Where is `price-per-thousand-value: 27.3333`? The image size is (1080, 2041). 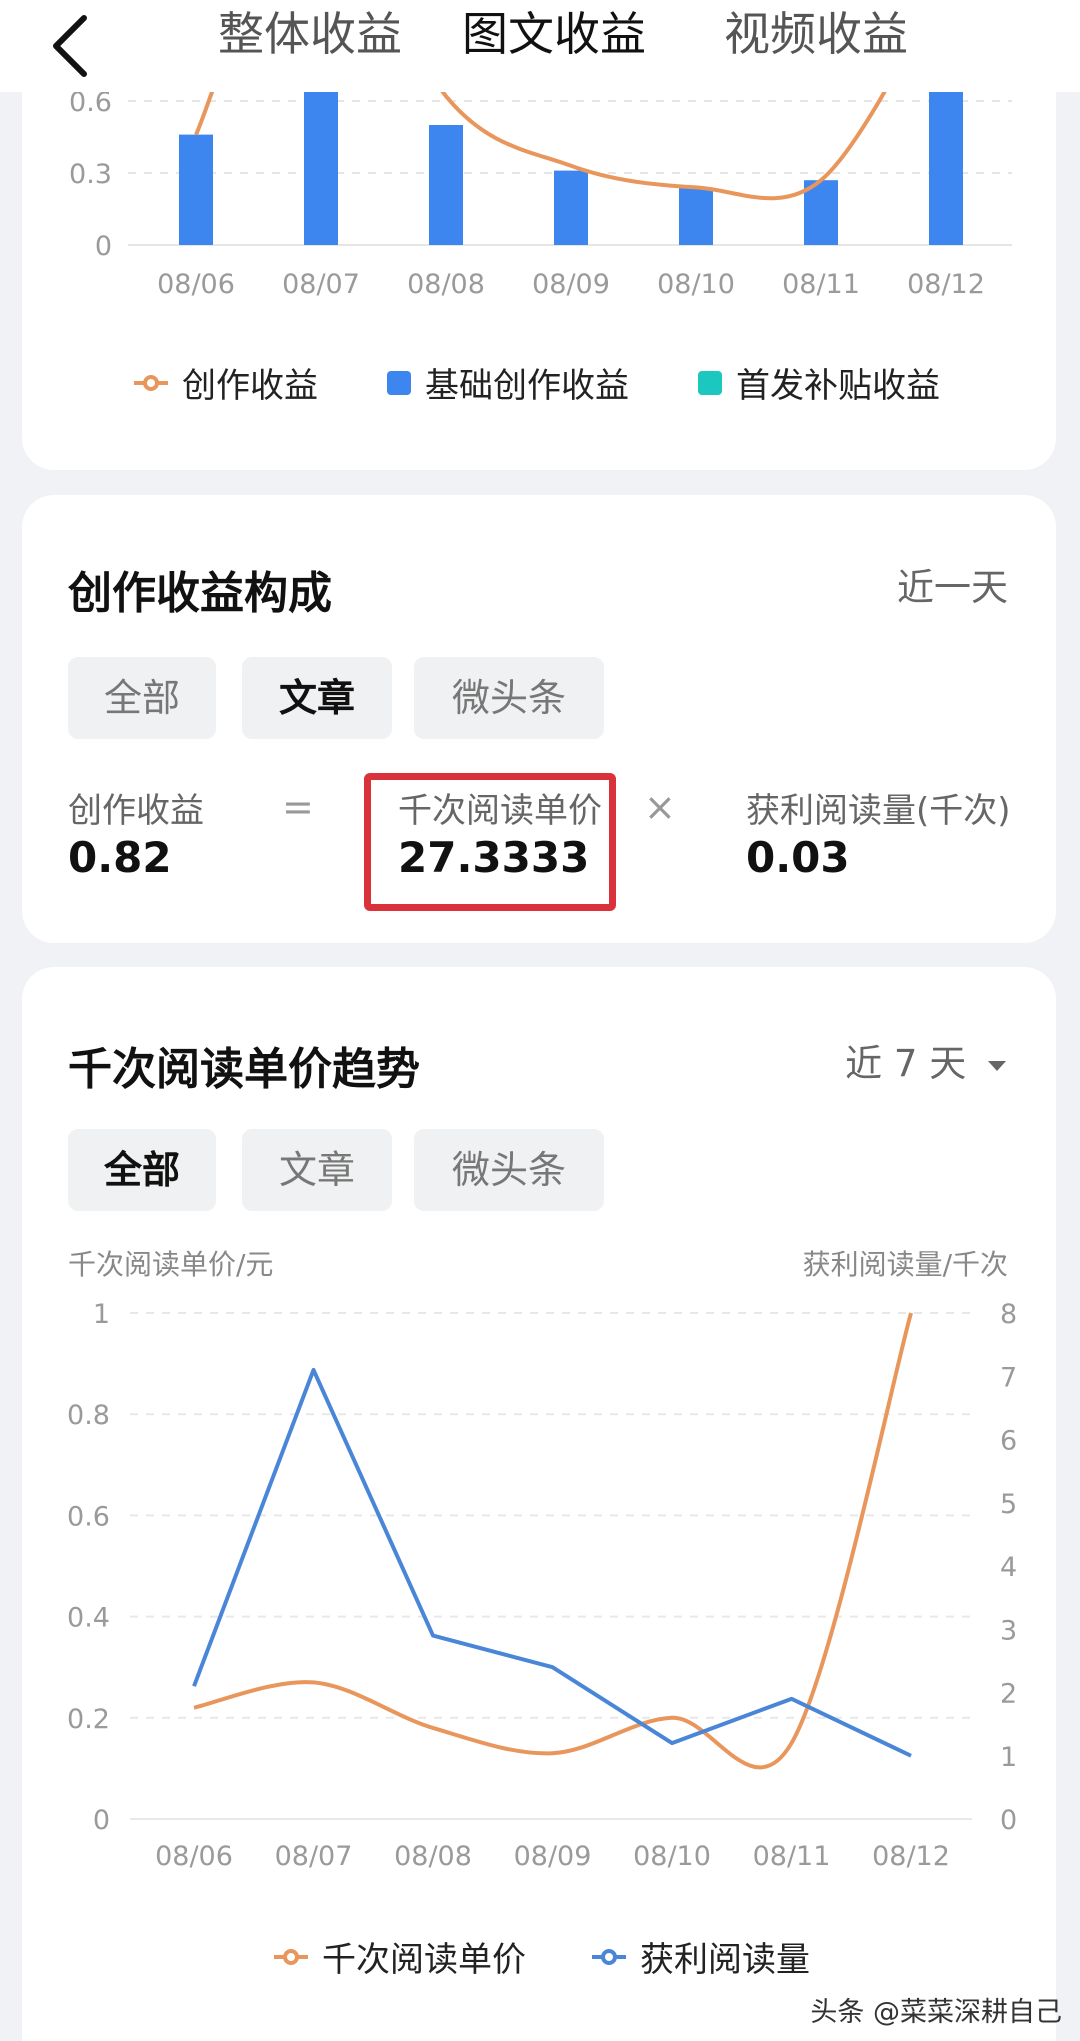 price-per-thousand-value: 27.3333 is located at coordinates (494, 857).